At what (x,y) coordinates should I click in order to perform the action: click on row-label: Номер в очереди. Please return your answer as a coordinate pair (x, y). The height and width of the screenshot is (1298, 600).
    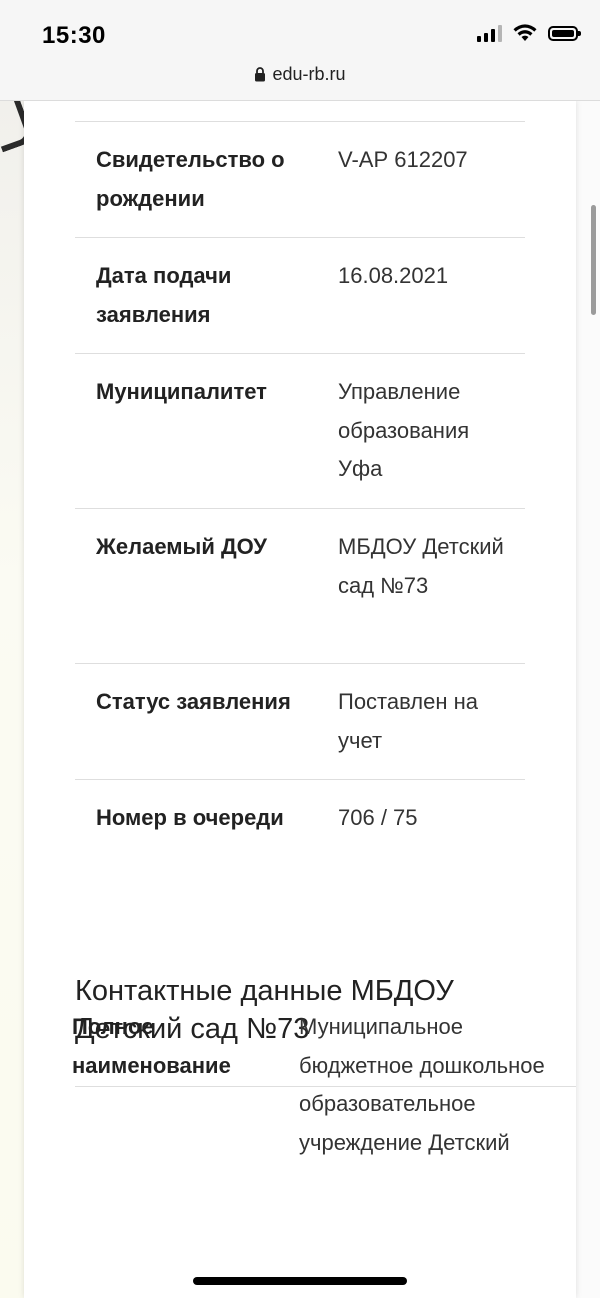
    Looking at the image, I should click on (190, 817).